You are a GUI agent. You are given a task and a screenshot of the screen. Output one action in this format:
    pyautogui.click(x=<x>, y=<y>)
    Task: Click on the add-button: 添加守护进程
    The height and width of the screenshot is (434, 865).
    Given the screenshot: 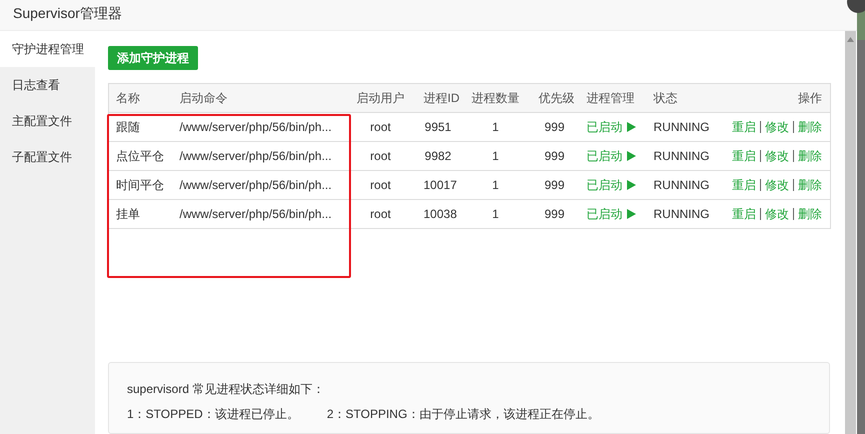 What is the action you would take?
    pyautogui.click(x=153, y=58)
    